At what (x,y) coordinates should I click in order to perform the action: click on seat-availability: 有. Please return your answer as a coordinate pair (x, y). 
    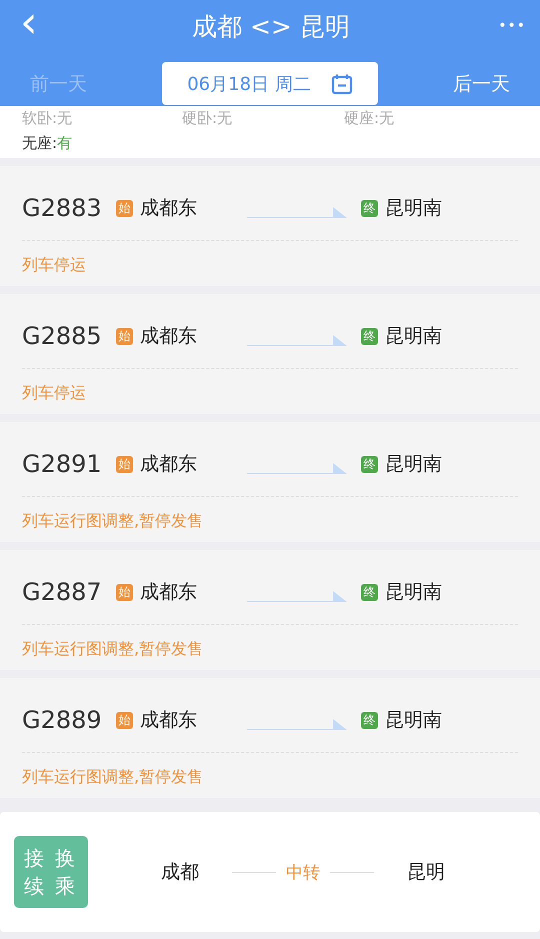
    Looking at the image, I should click on (64, 143).